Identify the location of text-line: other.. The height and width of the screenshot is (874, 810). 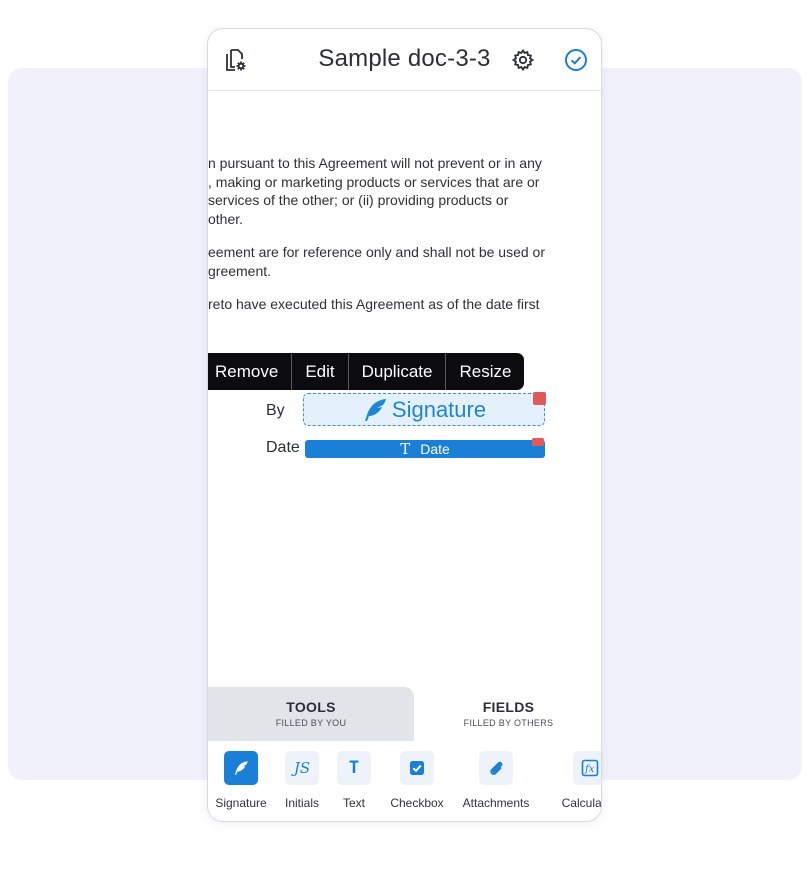
(226, 218).